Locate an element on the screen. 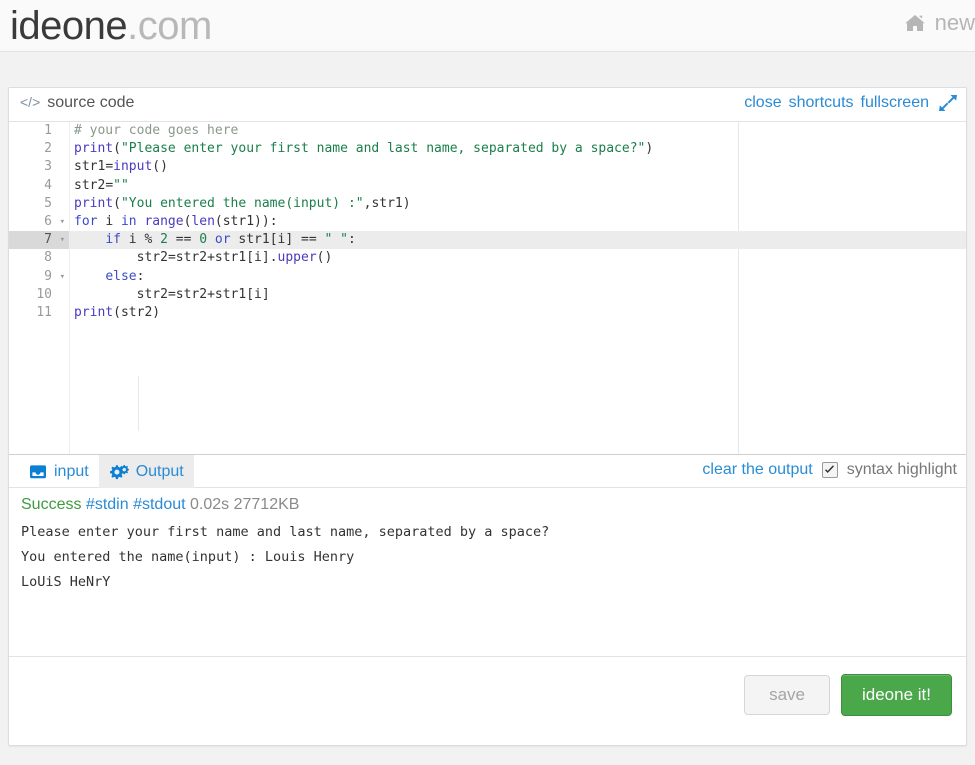  check-mark-icon is located at coordinates (829, 470).